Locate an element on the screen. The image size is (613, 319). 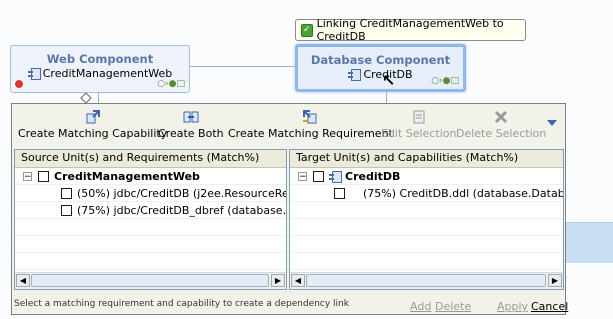
button-label: Edit Selection is located at coordinates (419, 133).